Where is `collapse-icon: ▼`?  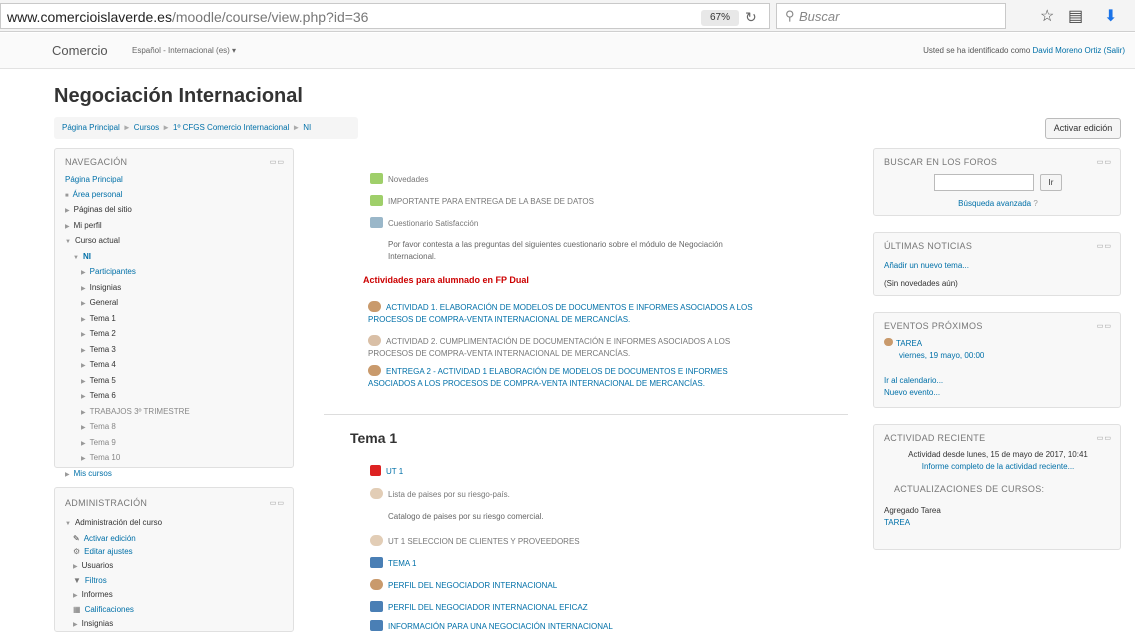 collapse-icon: ▼ is located at coordinates (68, 242).